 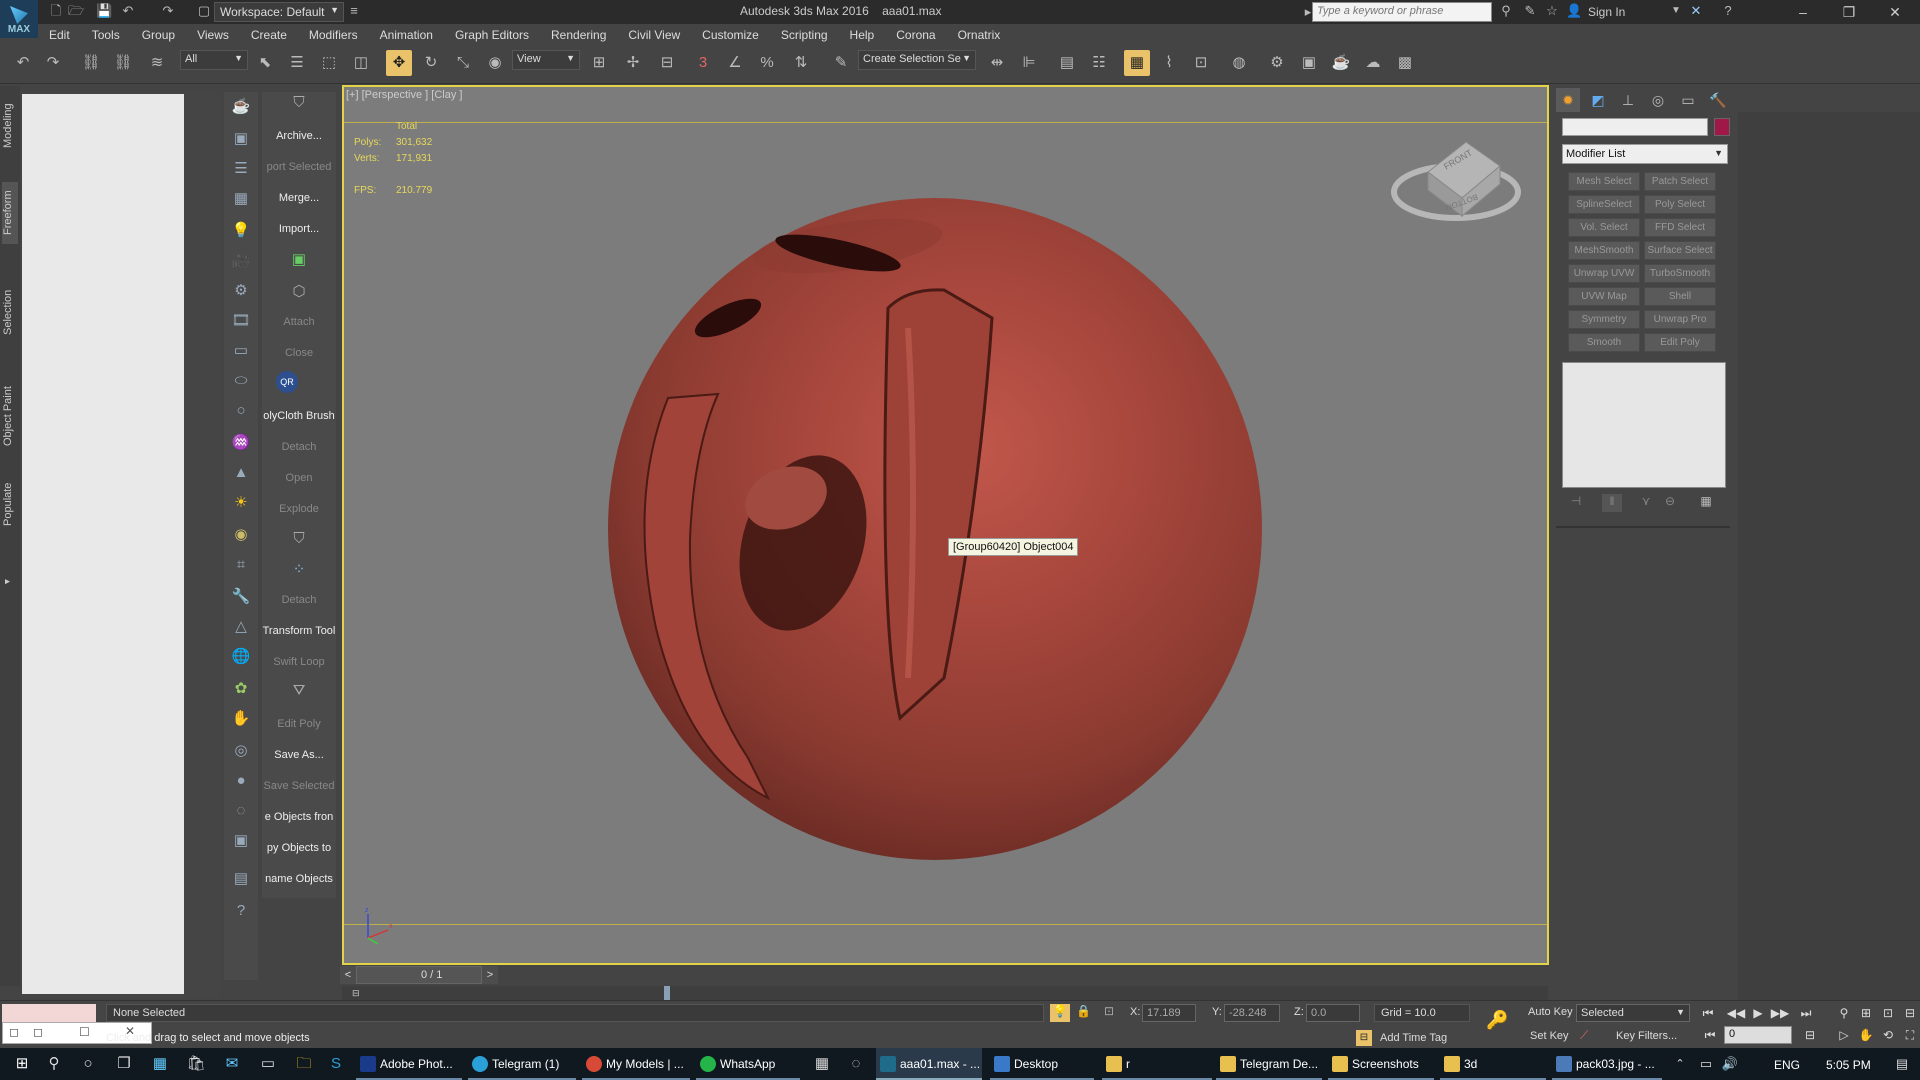 I want to click on script-label: Swift Loop, so click(x=299, y=662).